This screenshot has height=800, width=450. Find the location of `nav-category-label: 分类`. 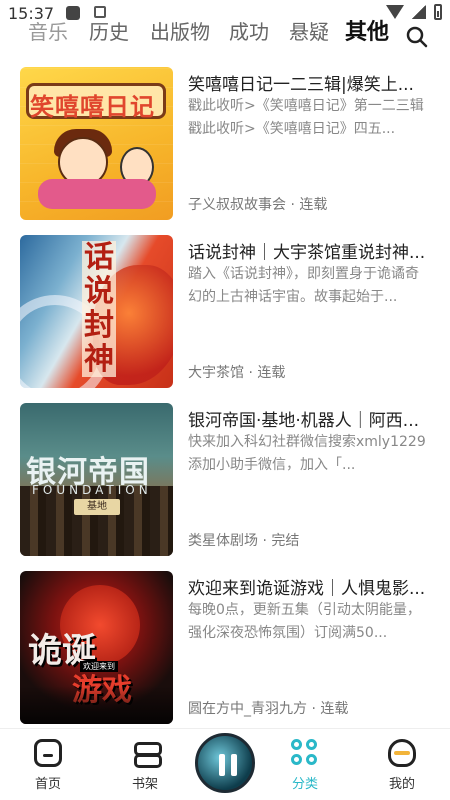

nav-category-label: 分类 is located at coordinates (304, 784).